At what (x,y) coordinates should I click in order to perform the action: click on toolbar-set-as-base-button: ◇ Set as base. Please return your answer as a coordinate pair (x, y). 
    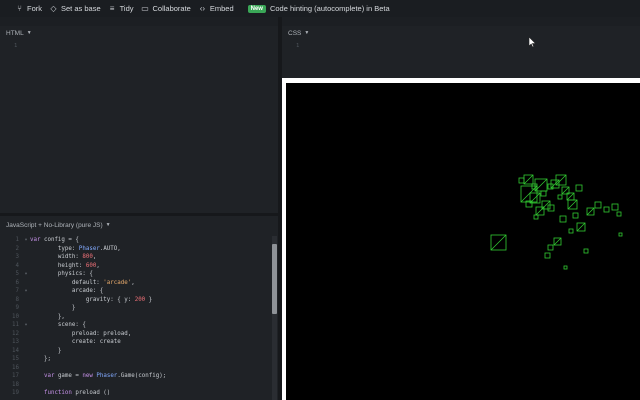
    Looking at the image, I should click on (75, 8).